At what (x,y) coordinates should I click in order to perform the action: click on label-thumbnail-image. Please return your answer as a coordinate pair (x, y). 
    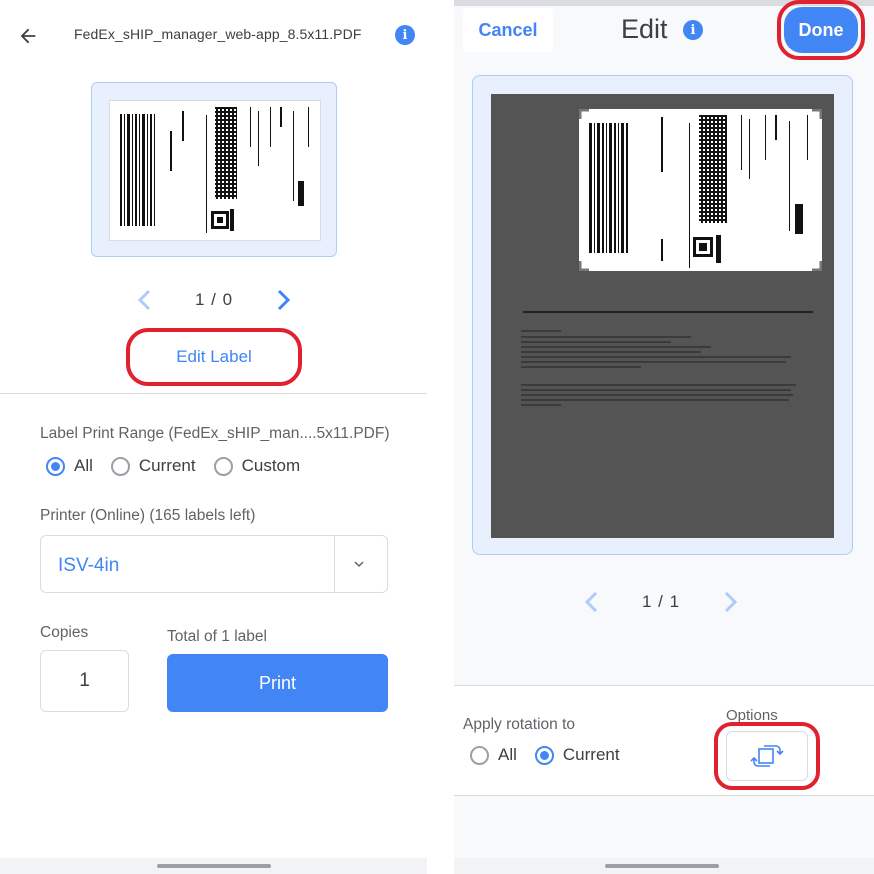
    Looking at the image, I should click on (215, 170).